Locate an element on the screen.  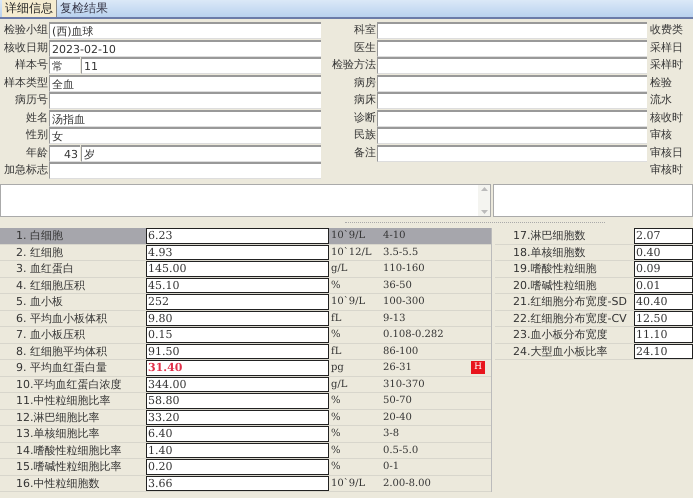
table-cell: 7. 血小板压积 is located at coordinates (73, 334).